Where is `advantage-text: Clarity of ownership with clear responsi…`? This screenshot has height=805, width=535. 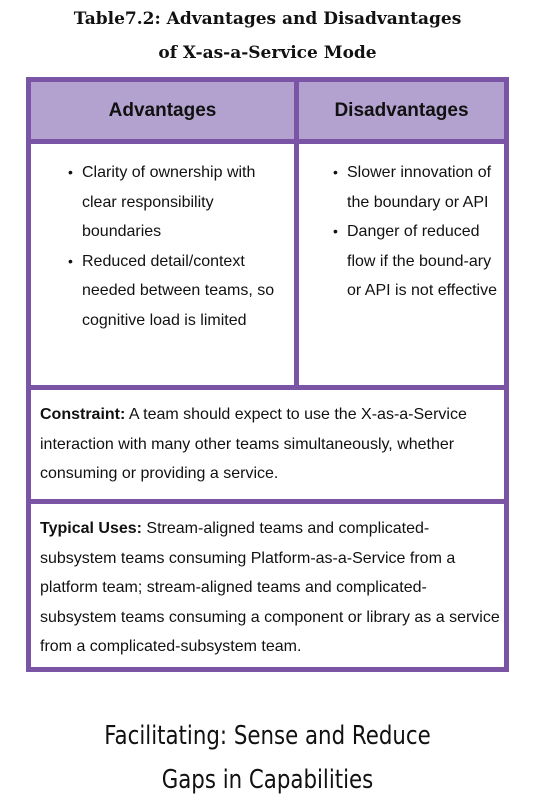 advantage-text: Clarity of ownership with clear responsi… is located at coordinates (169, 202).